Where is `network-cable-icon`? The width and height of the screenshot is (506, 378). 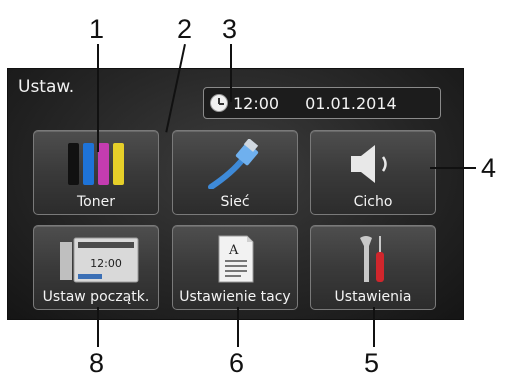
network-cable-icon is located at coordinates (235, 164).